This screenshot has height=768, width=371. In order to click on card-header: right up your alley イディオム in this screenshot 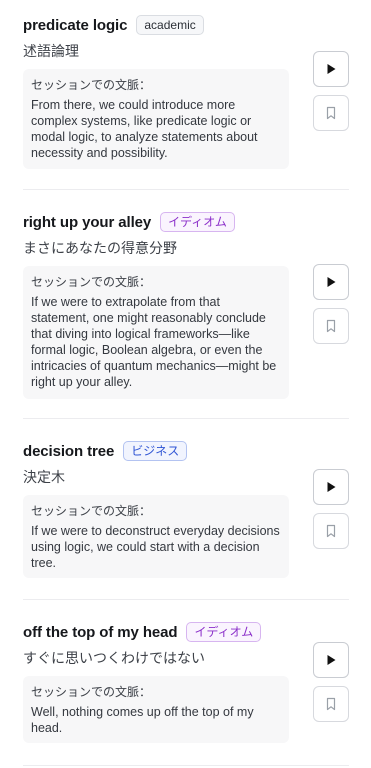, I will do `click(186, 222)`.